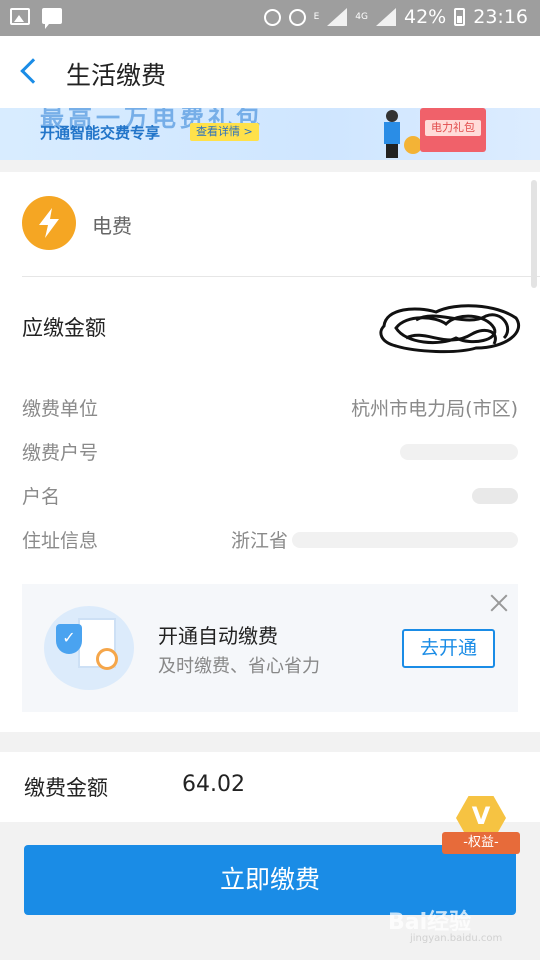 Image resolution: width=540 pixels, height=960 pixels. I want to click on banner-subtitle: 开通智能交费专享, so click(100, 133).